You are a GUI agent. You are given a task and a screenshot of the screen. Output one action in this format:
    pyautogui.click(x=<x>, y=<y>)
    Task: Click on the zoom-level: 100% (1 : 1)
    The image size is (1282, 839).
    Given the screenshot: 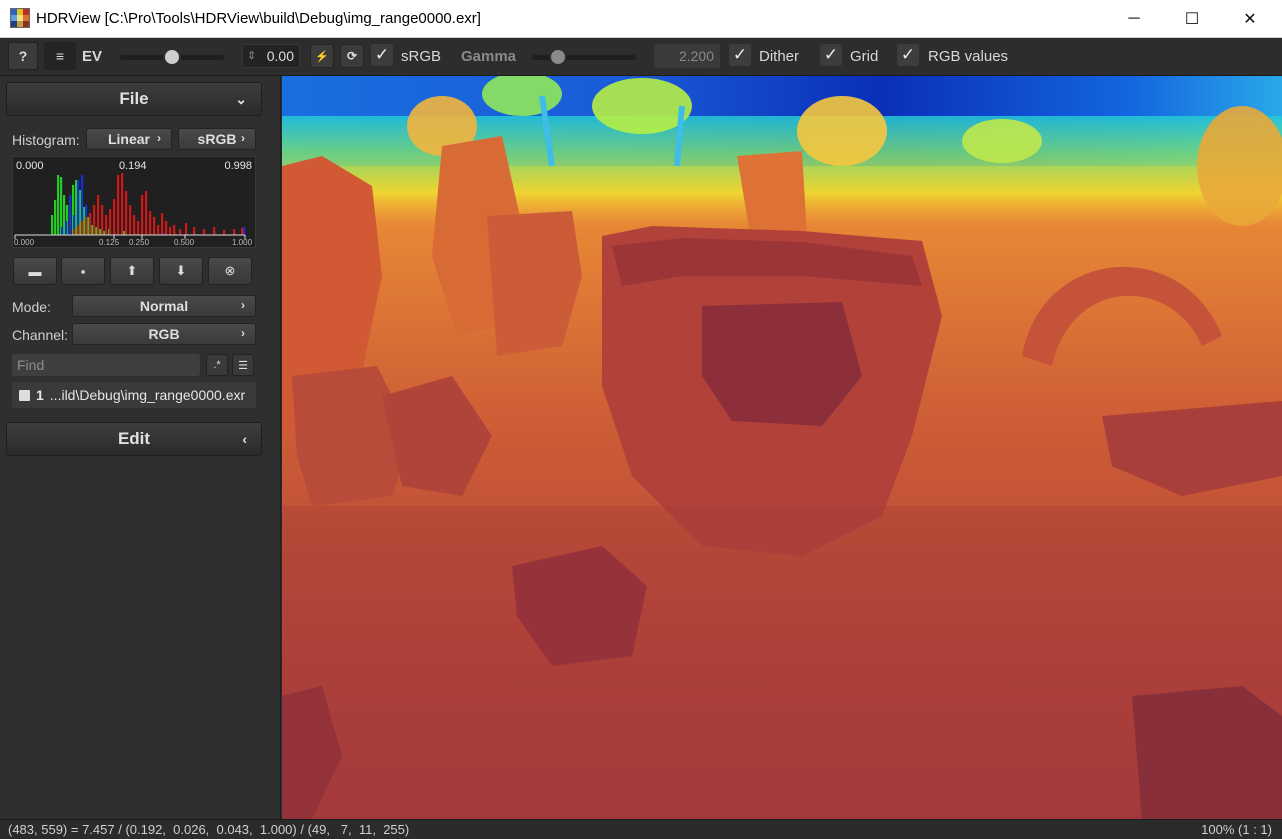 What is the action you would take?
    pyautogui.click(x=1236, y=829)
    